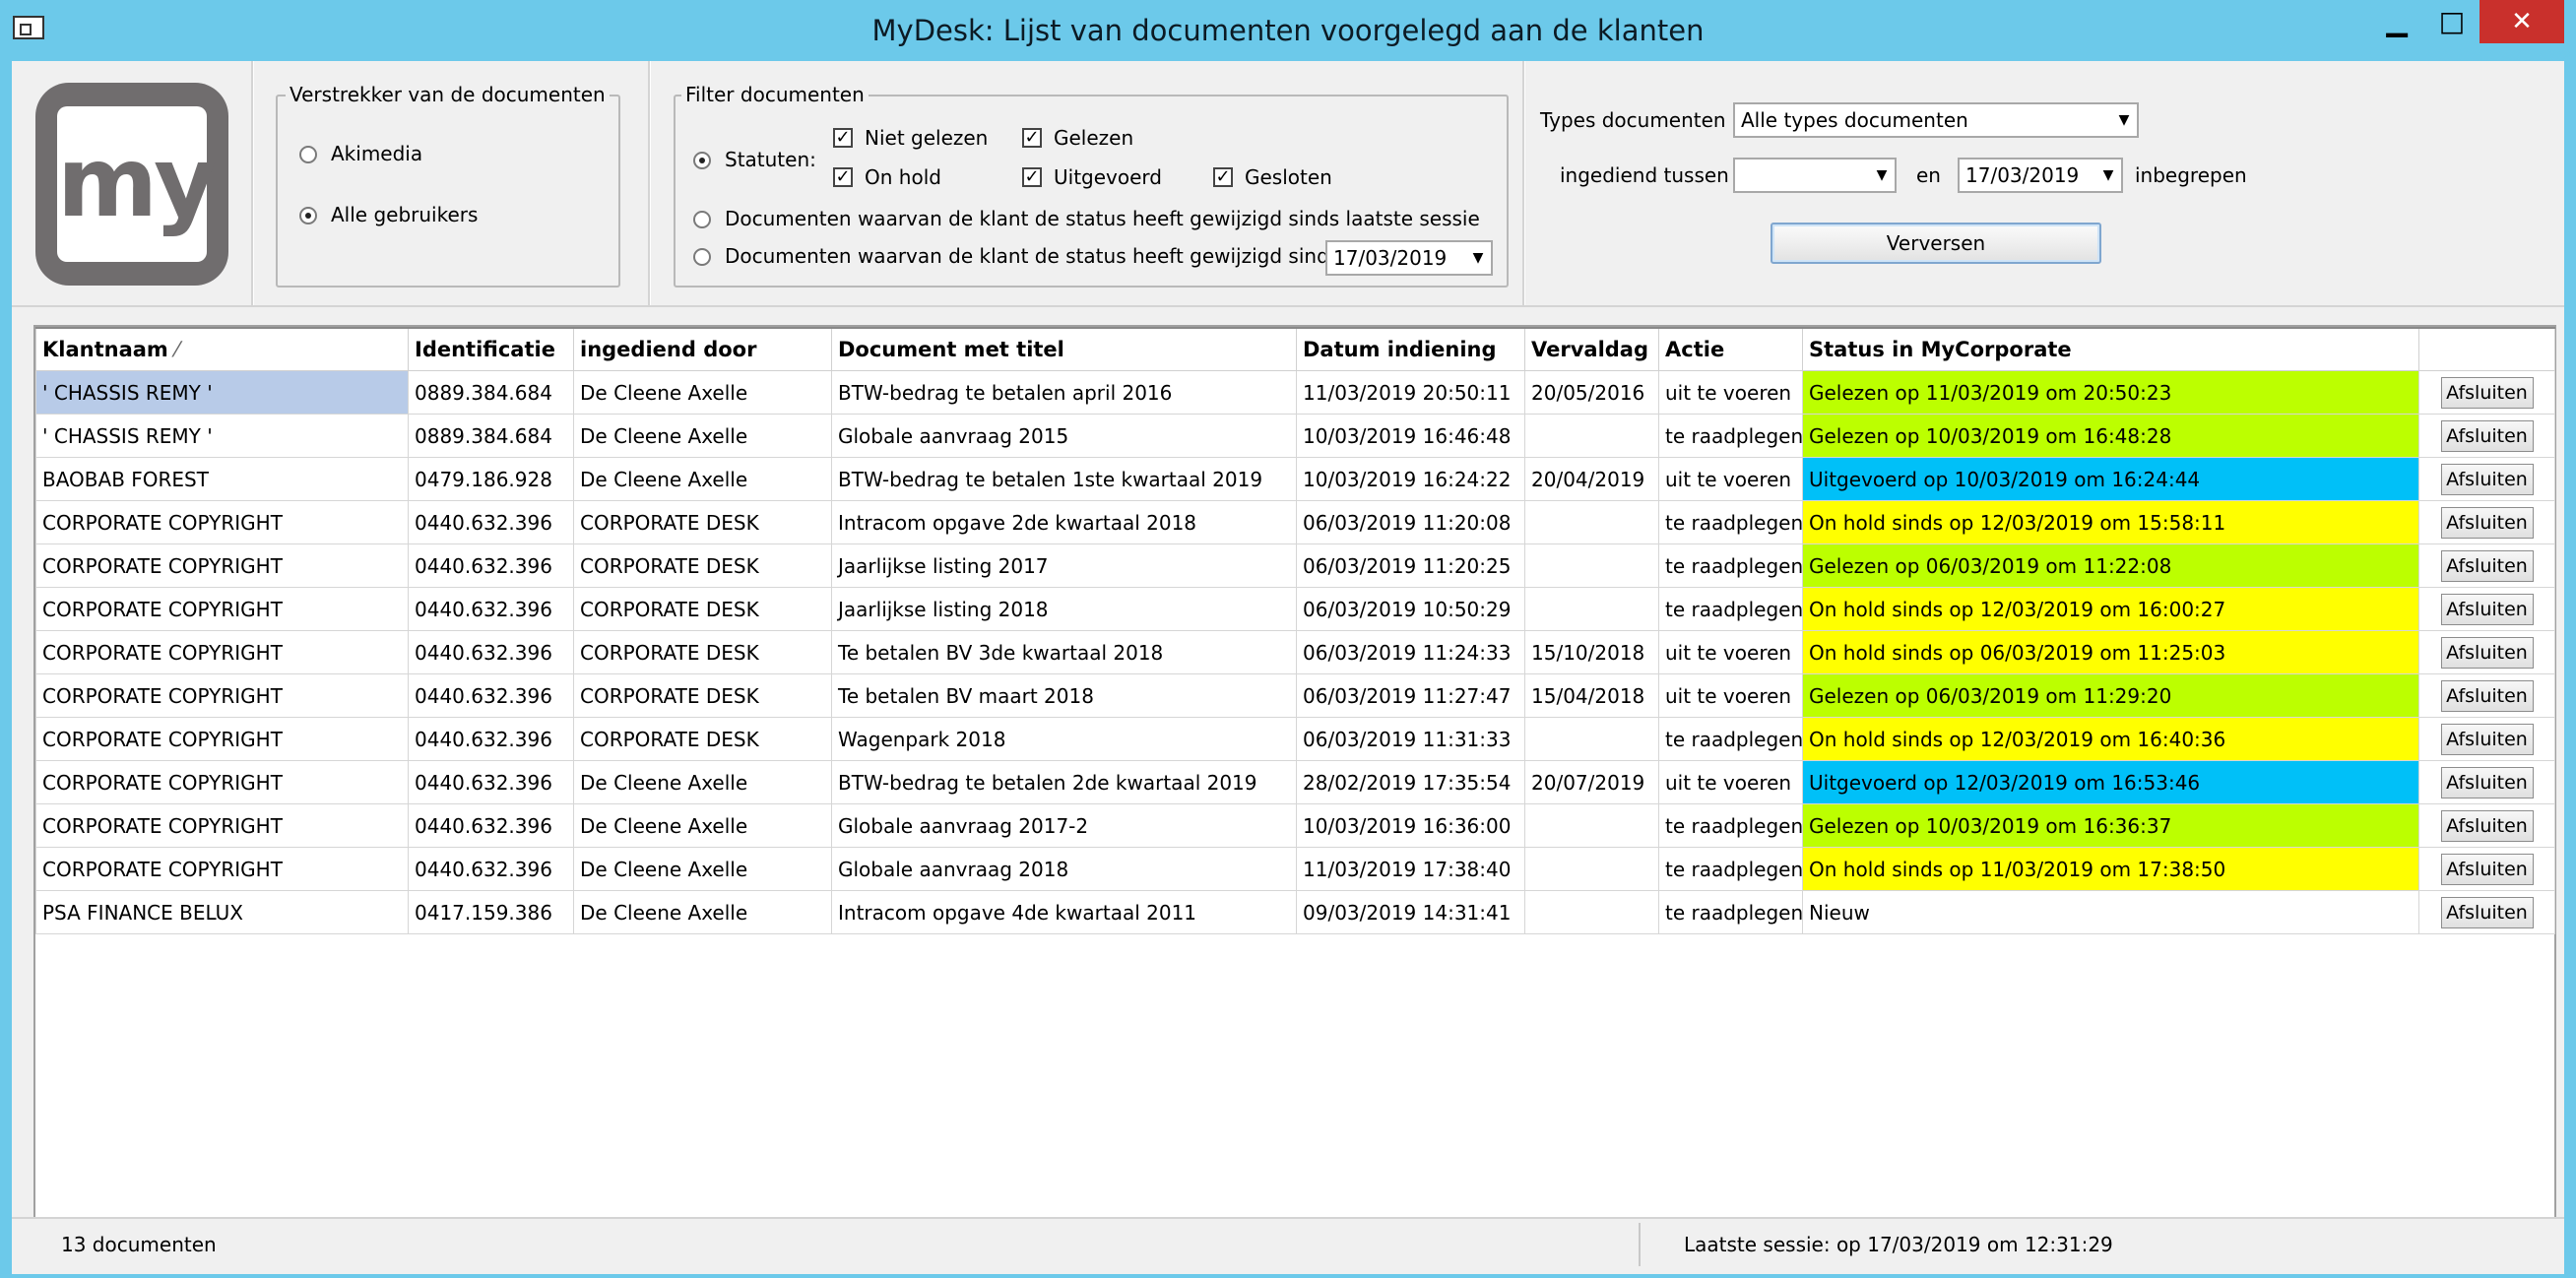 The height and width of the screenshot is (1278, 2576). I want to click on radio-since-date, so click(702, 257).